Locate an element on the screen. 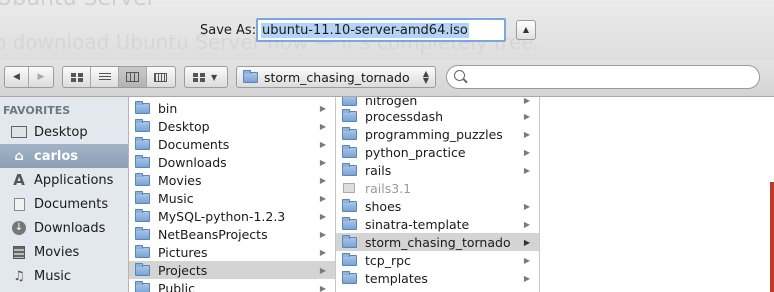  view-mode-control is located at coordinates (119, 77).